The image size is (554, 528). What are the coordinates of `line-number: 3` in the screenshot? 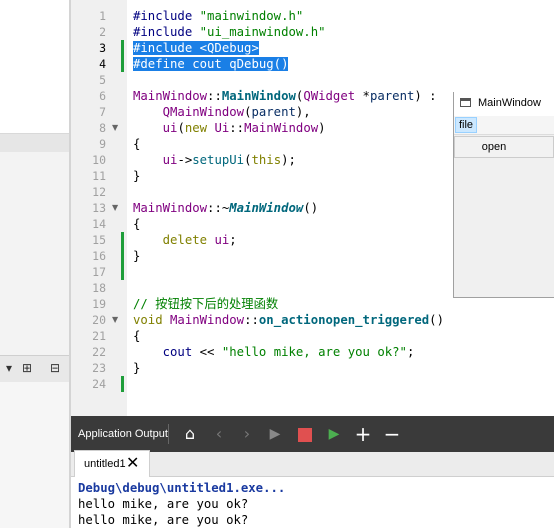 It's located at (102, 48).